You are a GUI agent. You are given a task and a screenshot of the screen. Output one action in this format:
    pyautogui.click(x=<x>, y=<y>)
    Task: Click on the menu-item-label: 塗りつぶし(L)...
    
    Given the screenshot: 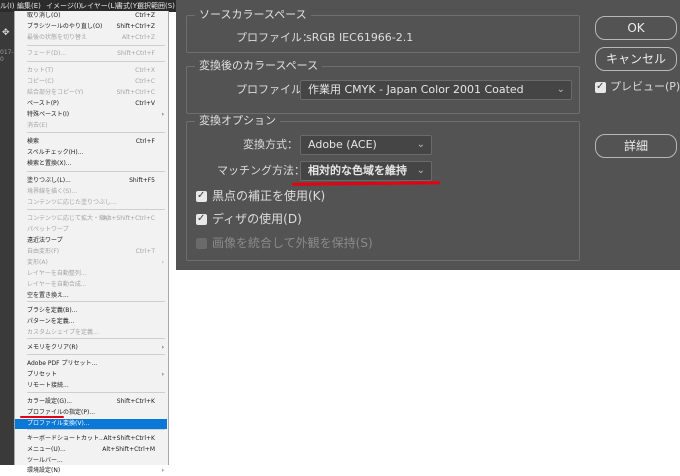 What is the action you would take?
    pyautogui.click(x=49, y=180)
    